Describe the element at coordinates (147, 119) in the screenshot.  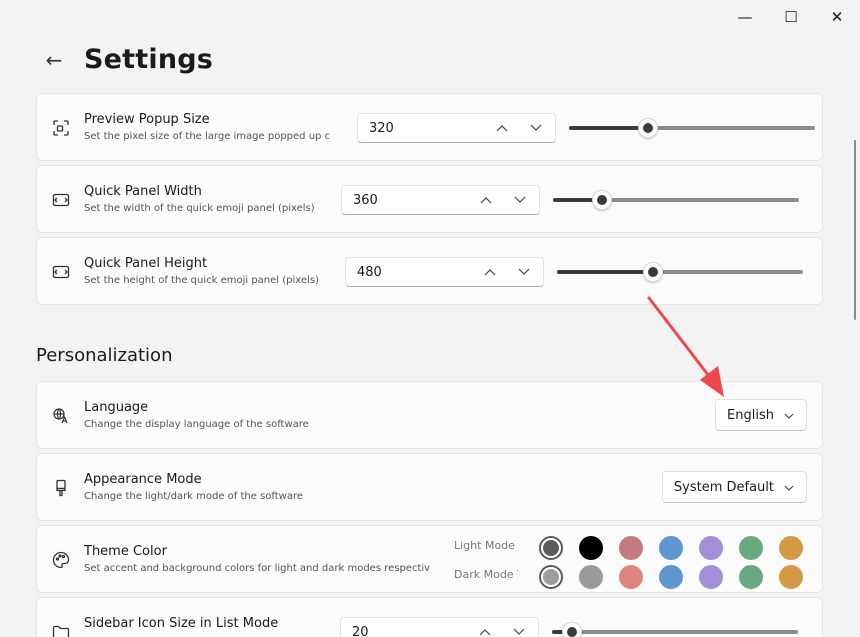
I see `setting-title: Preview Popup Size` at that location.